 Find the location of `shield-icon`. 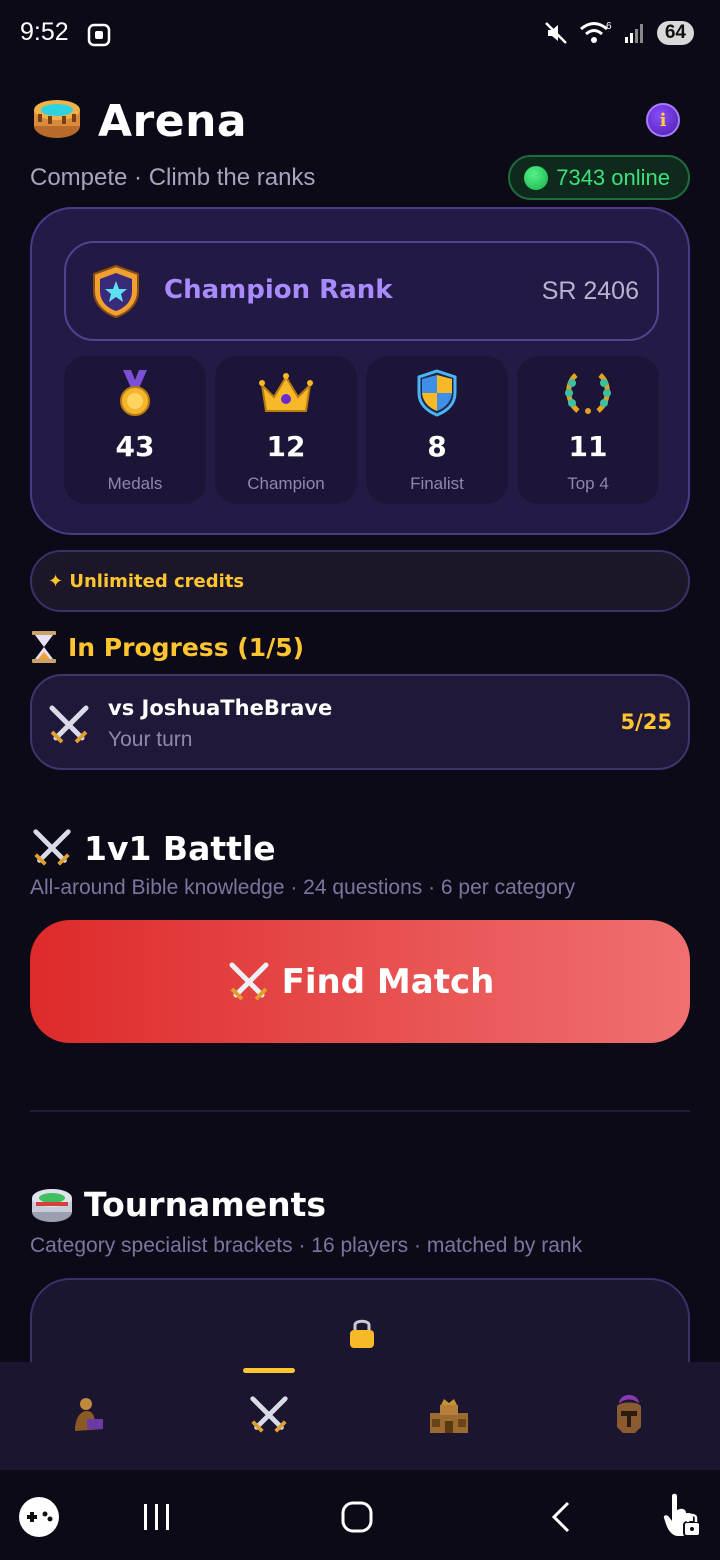

shield-icon is located at coordinates (437, 393).